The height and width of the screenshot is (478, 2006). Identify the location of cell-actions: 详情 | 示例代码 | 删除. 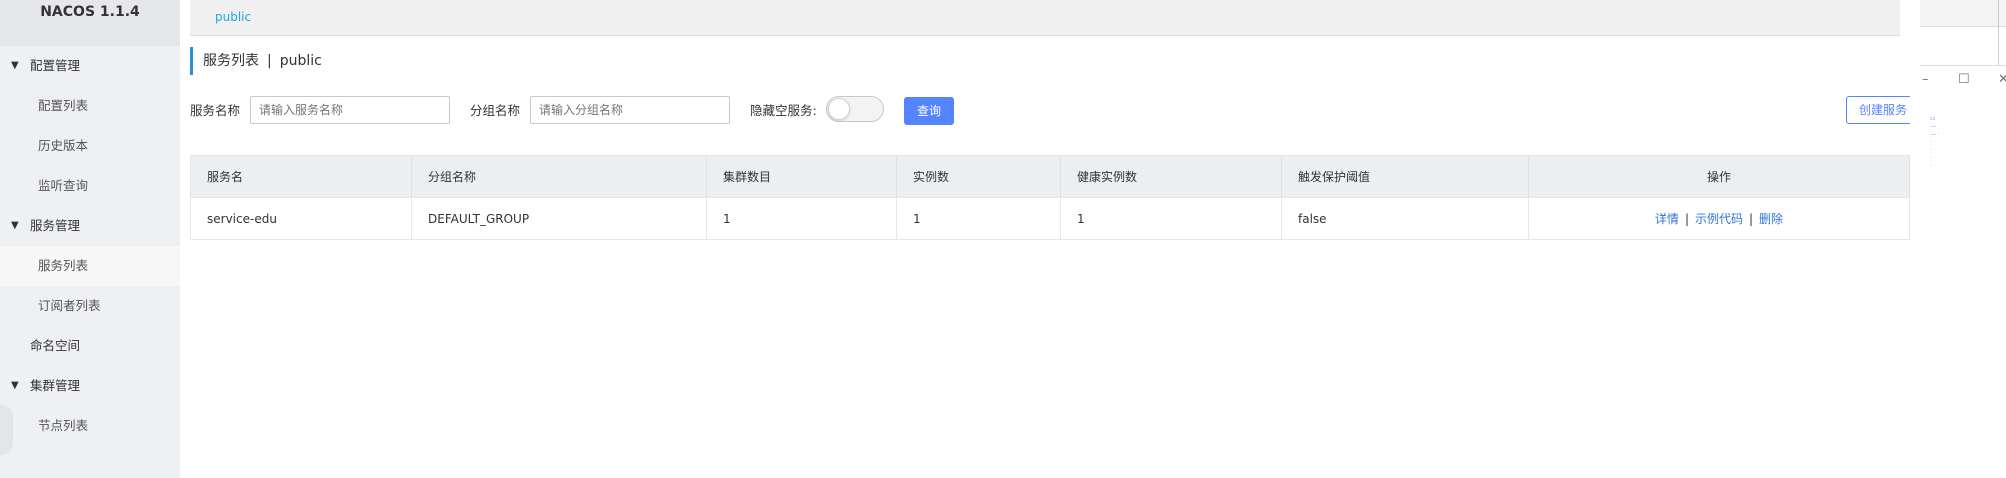
(1719, 218).